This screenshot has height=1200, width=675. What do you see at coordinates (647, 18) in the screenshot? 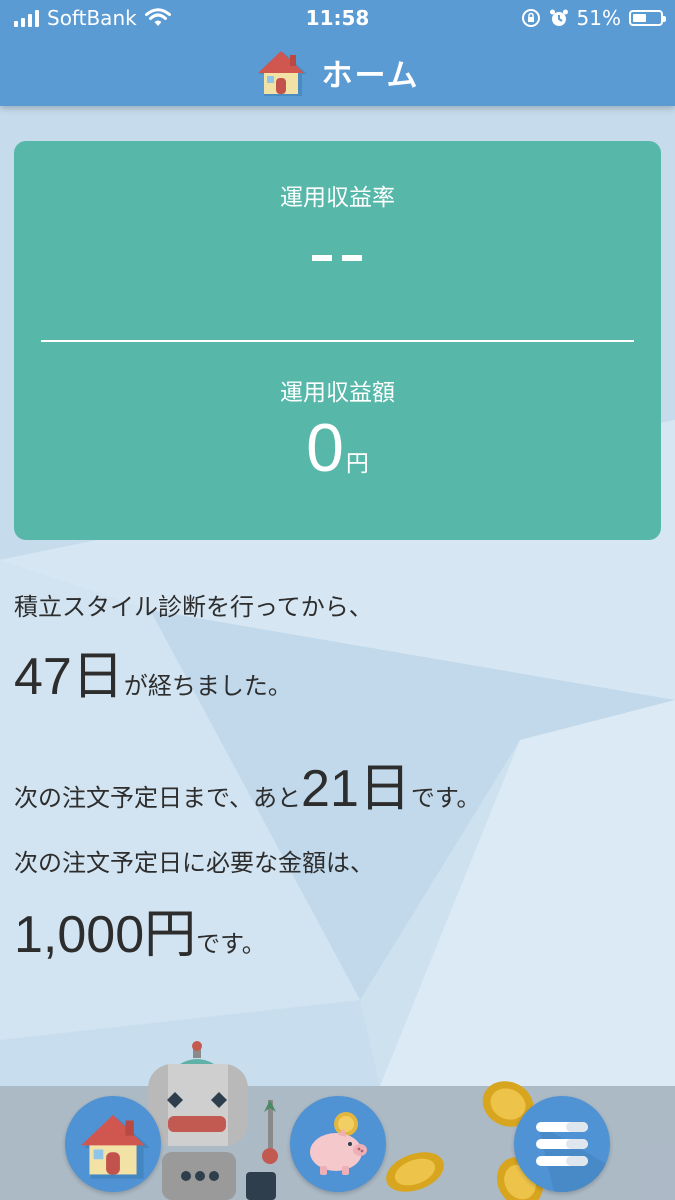
I see `battery-icon` at bounding box center [647, 18].